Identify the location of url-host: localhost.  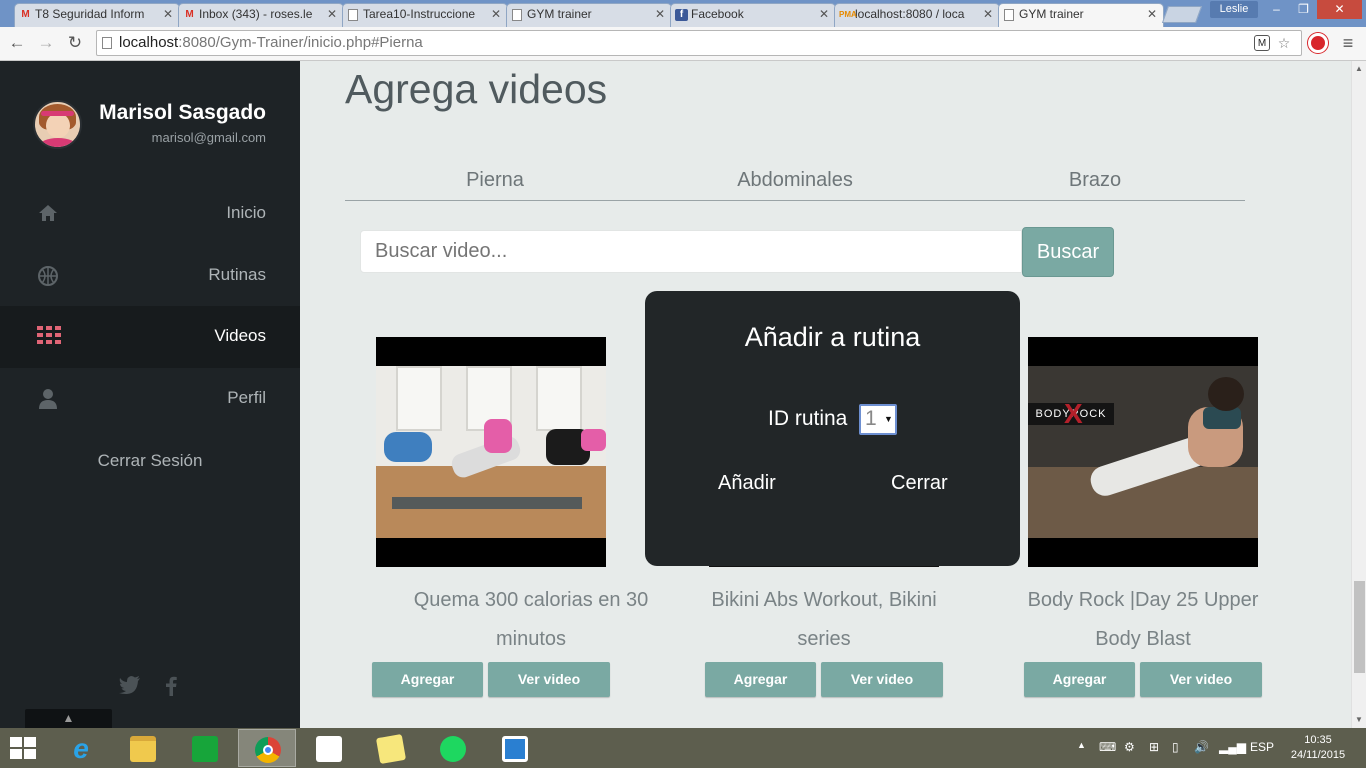
(149, 42).